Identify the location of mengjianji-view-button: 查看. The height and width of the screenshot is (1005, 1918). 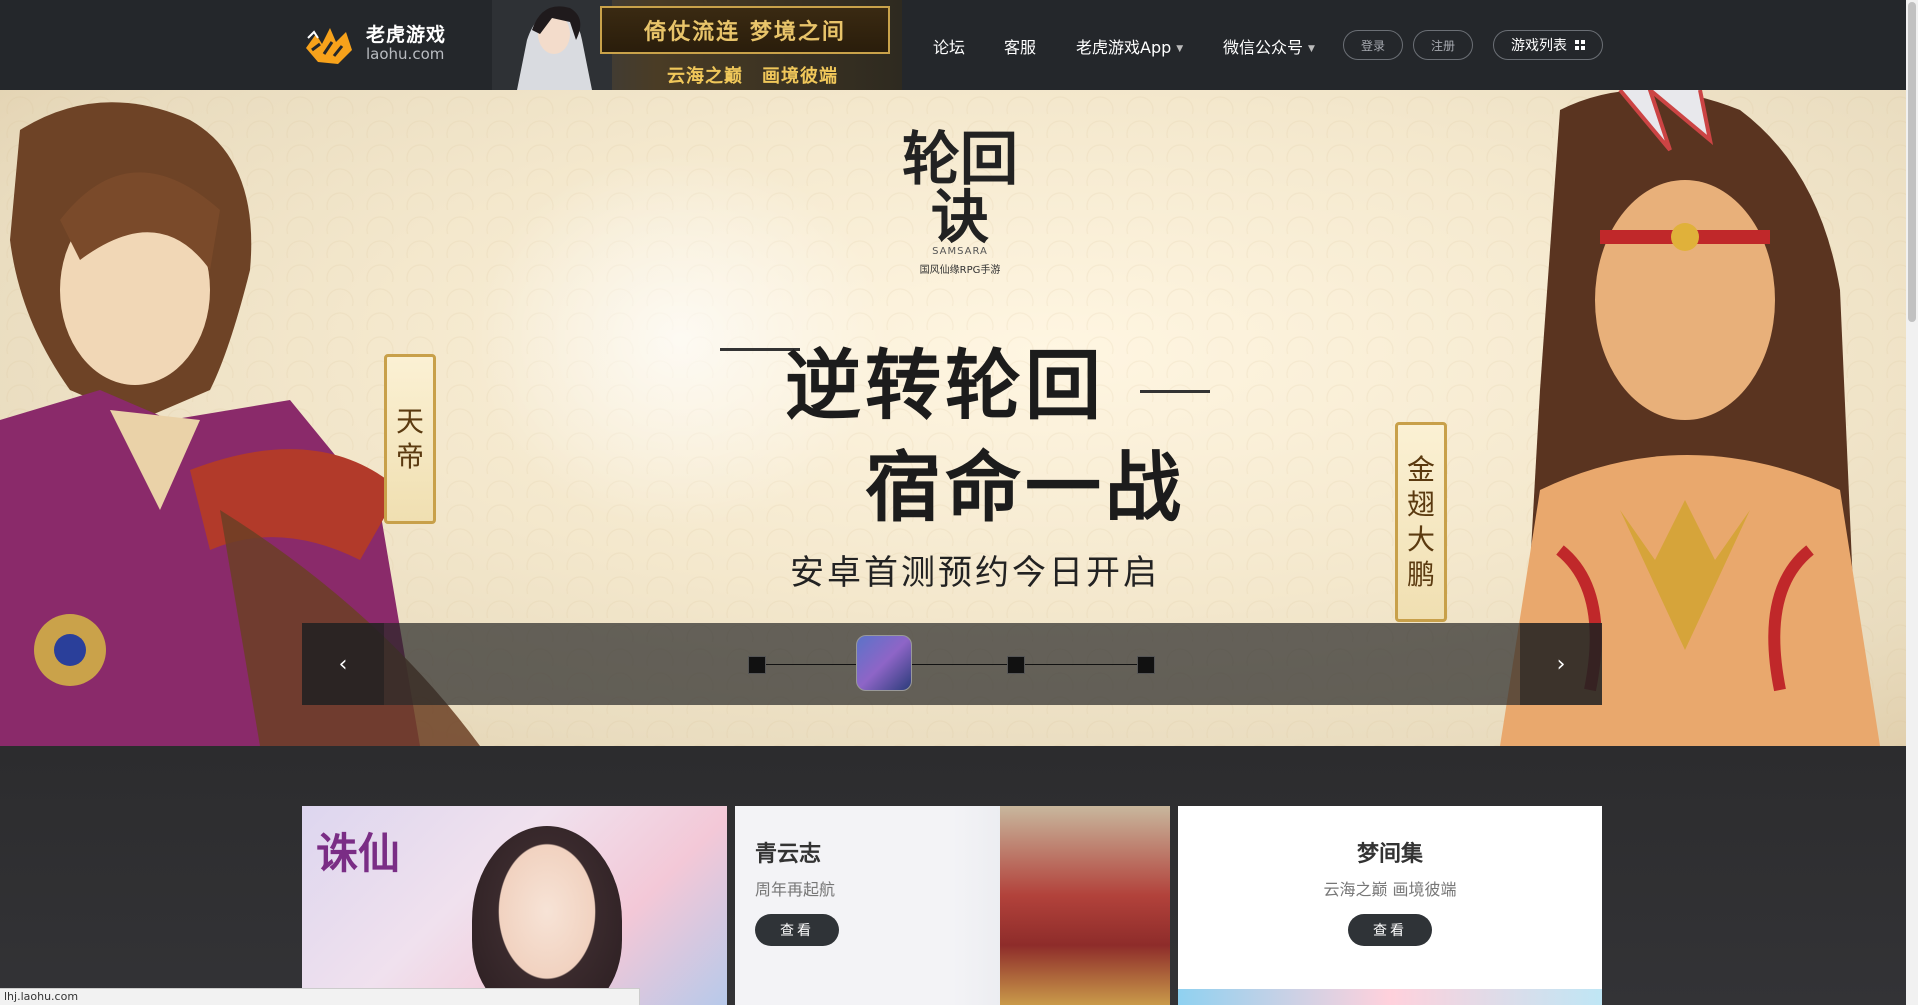
(1390, 930).